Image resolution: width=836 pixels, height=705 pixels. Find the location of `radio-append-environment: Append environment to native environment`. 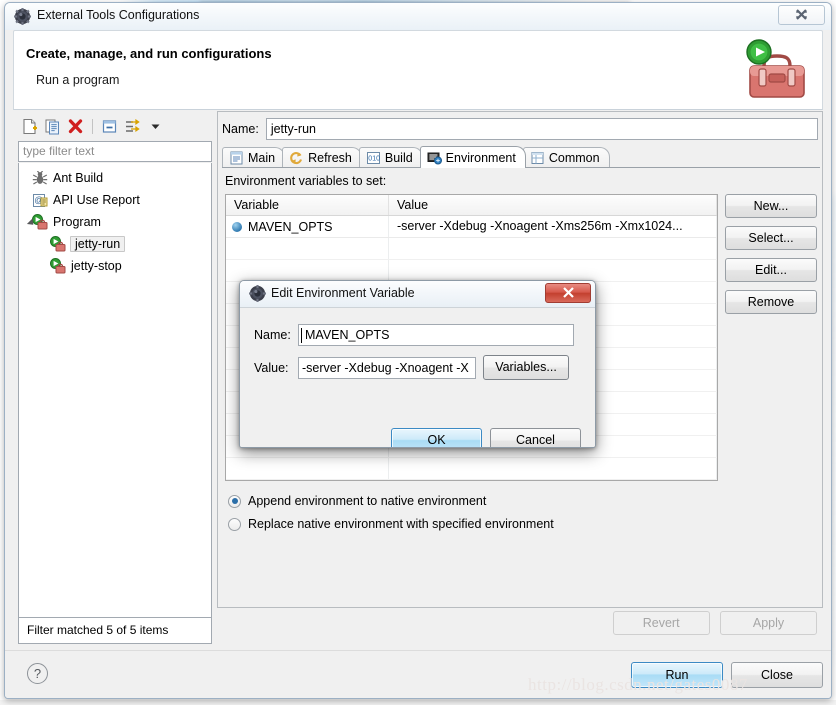

radio-append-environment: Append environment to native environment is located at coordinates (357, 501).